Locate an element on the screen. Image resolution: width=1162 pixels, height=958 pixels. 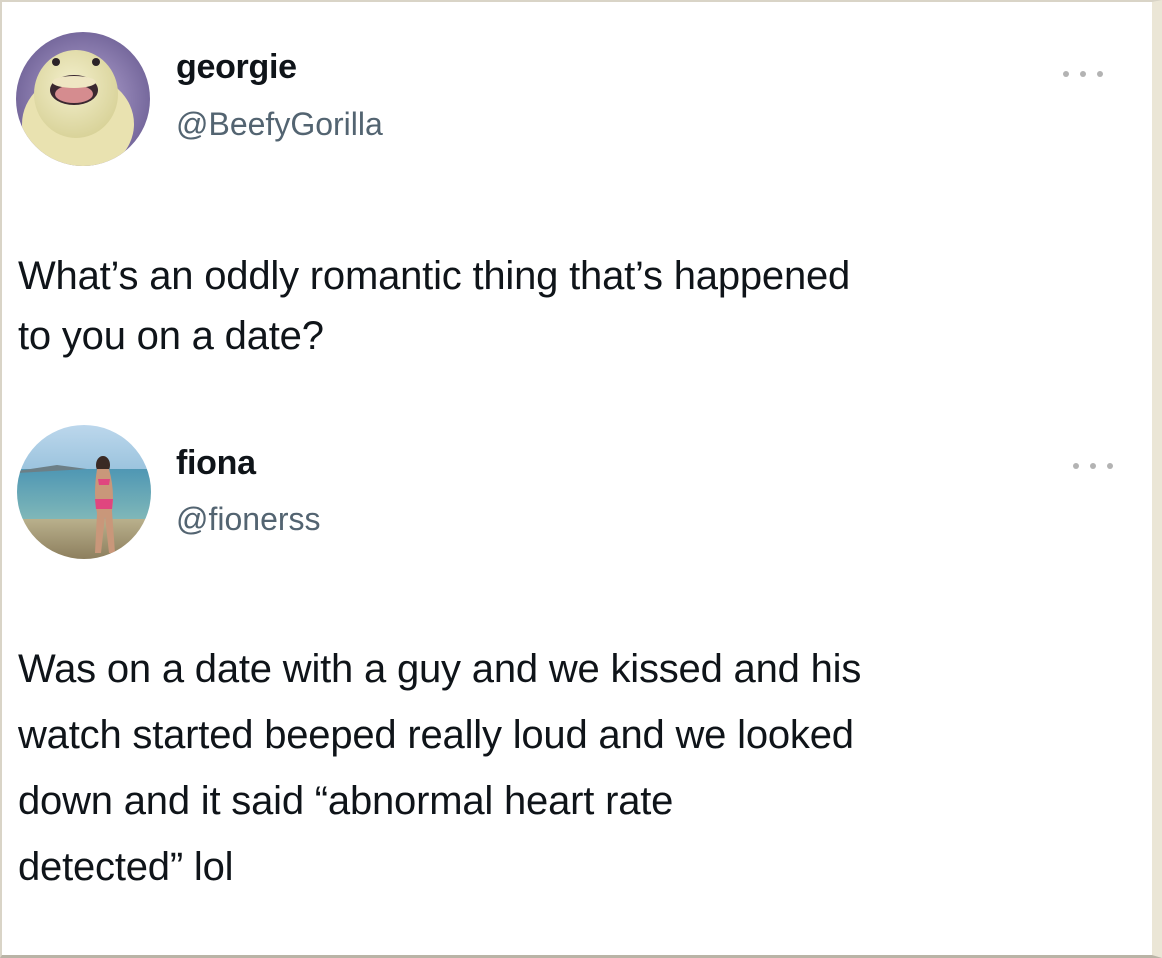
display-name: georgie is located at coordinates (236, 67).